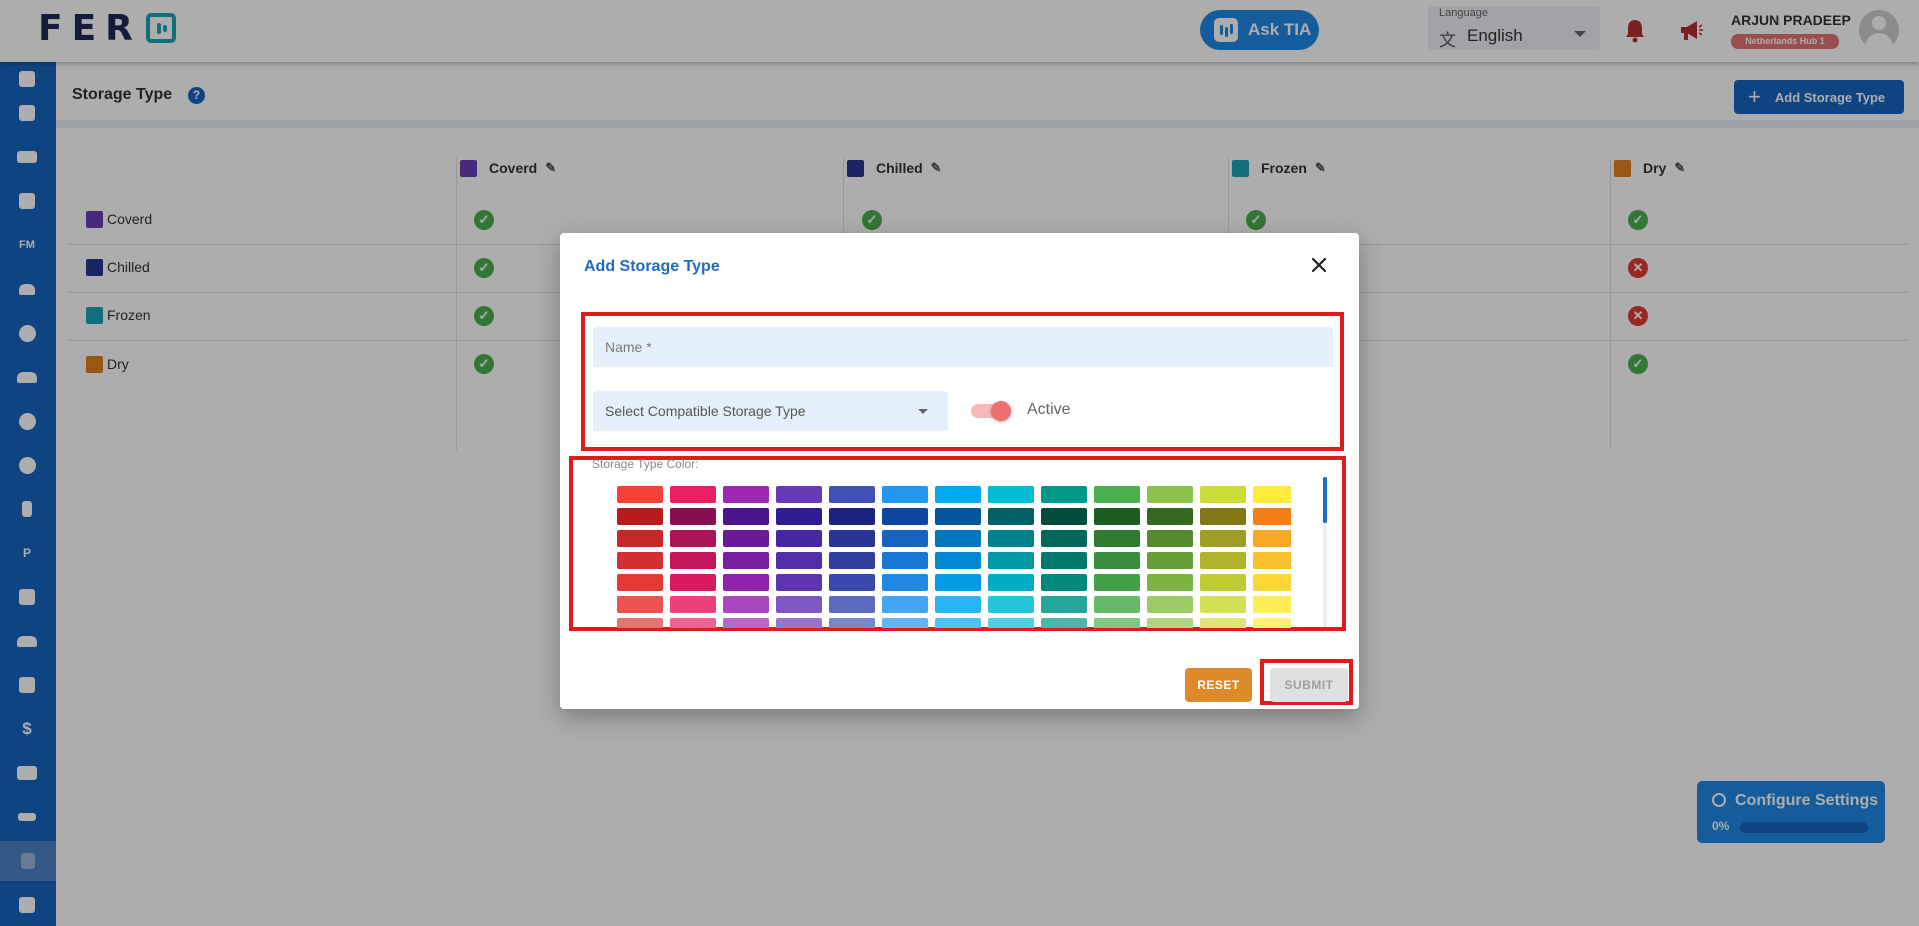 This screenshot has height=926, width=1919. I want to click on submit-button: SUBMIT, so click(1309, 685).